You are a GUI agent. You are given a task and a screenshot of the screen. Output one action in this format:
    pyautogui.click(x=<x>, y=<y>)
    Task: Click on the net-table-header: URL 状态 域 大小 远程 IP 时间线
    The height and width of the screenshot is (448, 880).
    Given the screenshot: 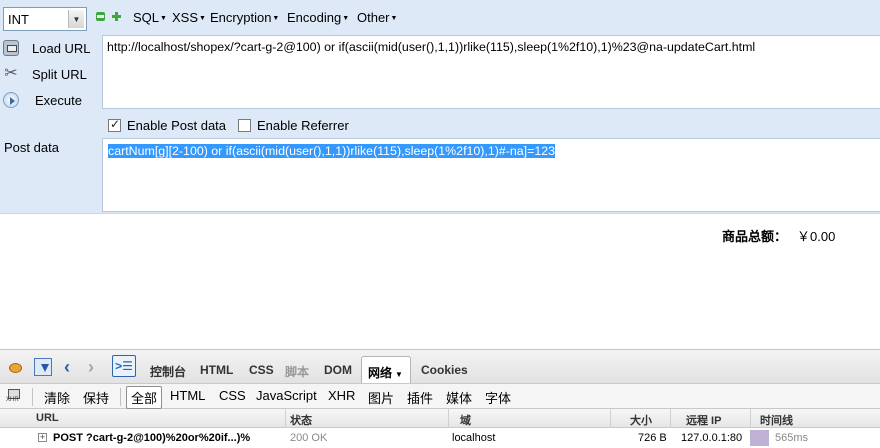 What is the action you would take?
    pyautogui.click(x=440, y=418)
    